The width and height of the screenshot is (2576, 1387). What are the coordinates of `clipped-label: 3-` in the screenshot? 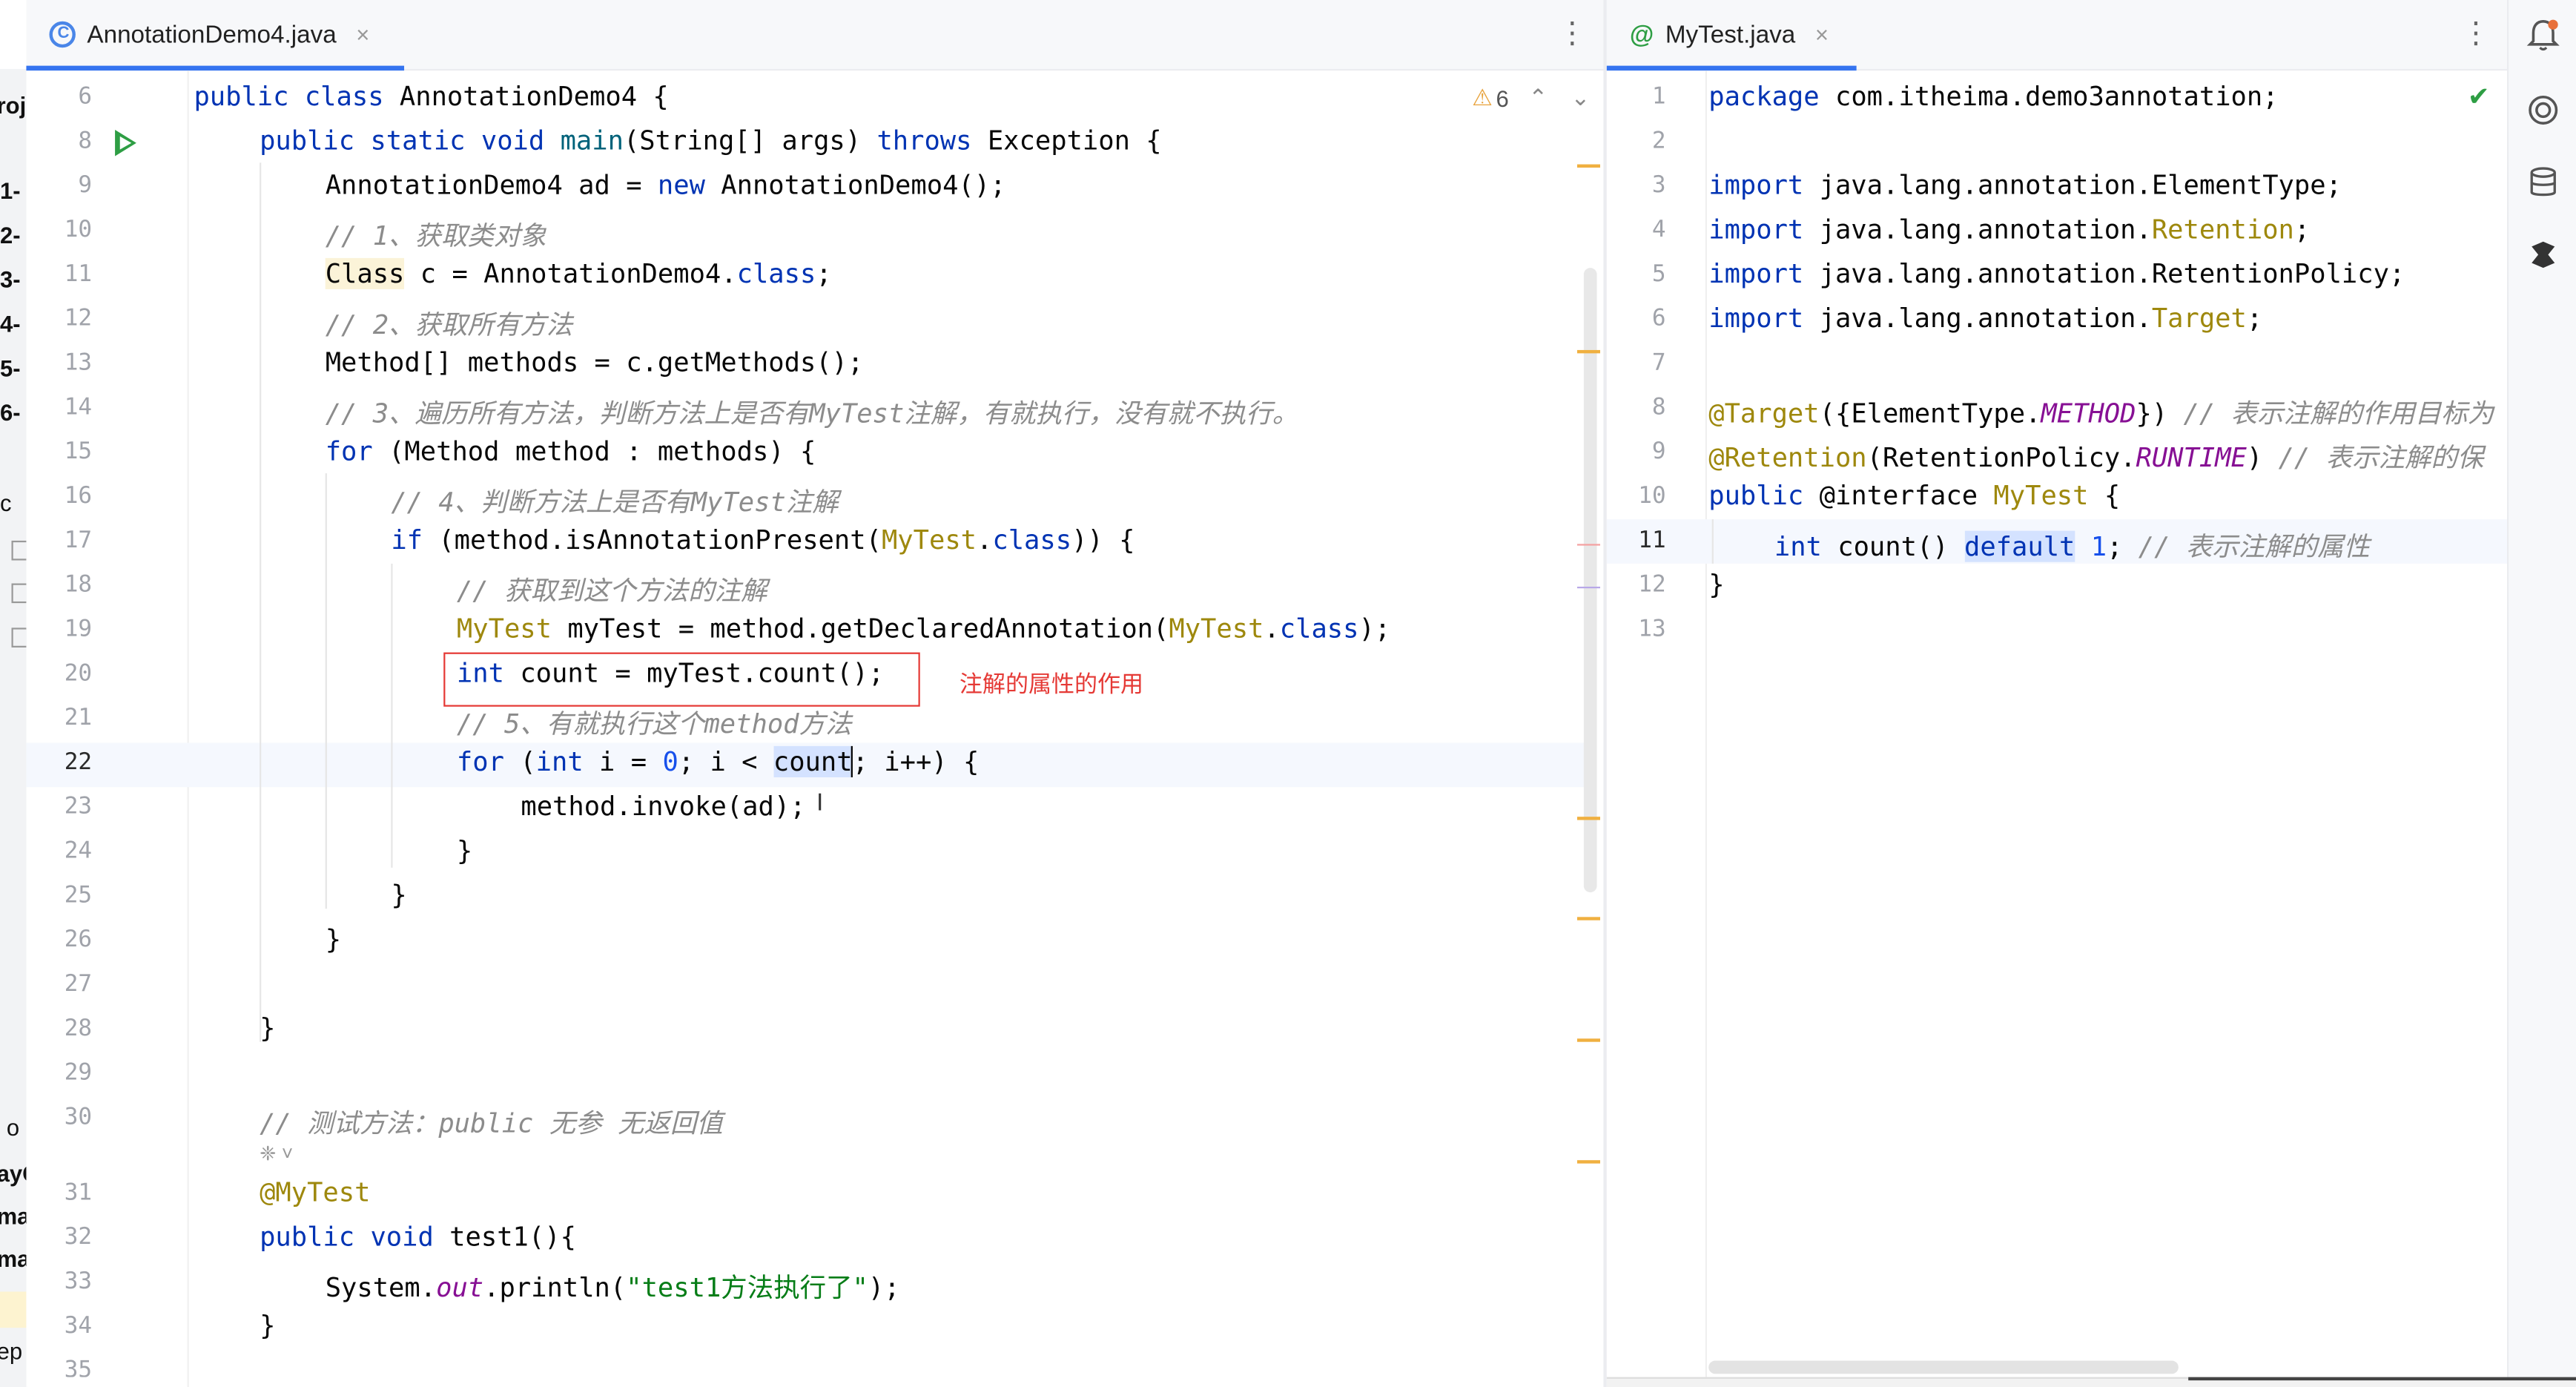 It's located at (10, 279).